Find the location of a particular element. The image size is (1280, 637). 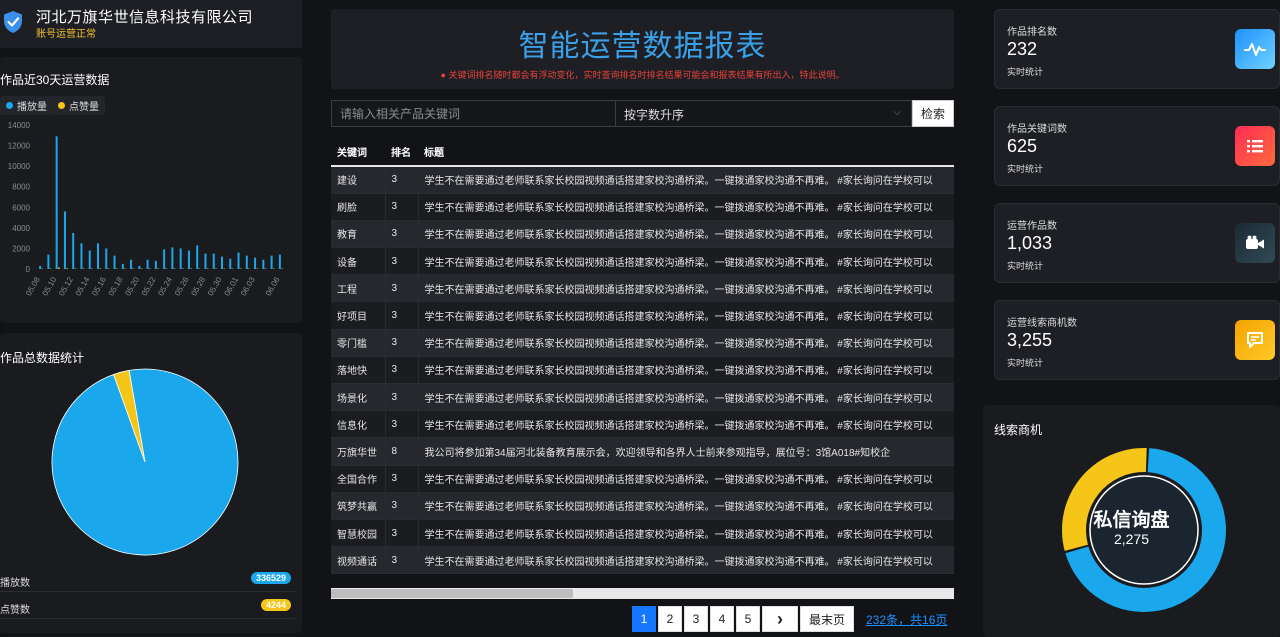

scrollbar-thumb is located at coordinates (452, 593).